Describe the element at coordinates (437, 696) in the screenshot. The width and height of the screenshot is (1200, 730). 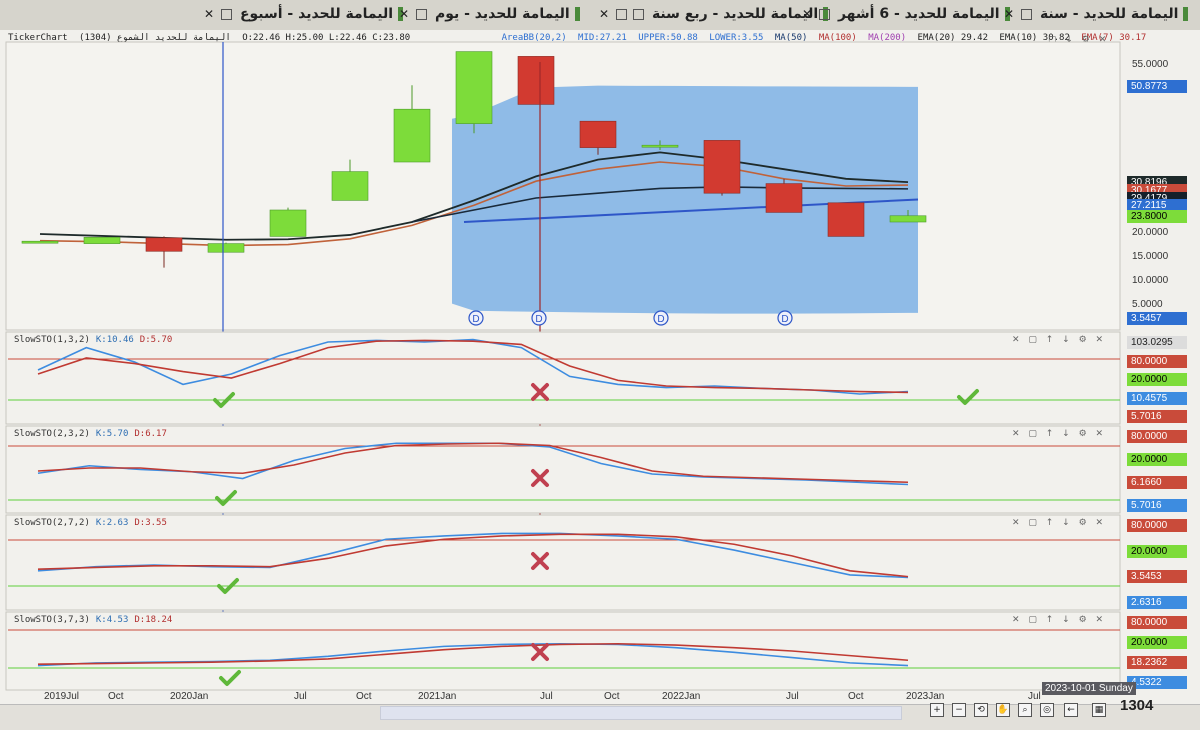
I see `time-axis-label: 2021Jan` at that location.